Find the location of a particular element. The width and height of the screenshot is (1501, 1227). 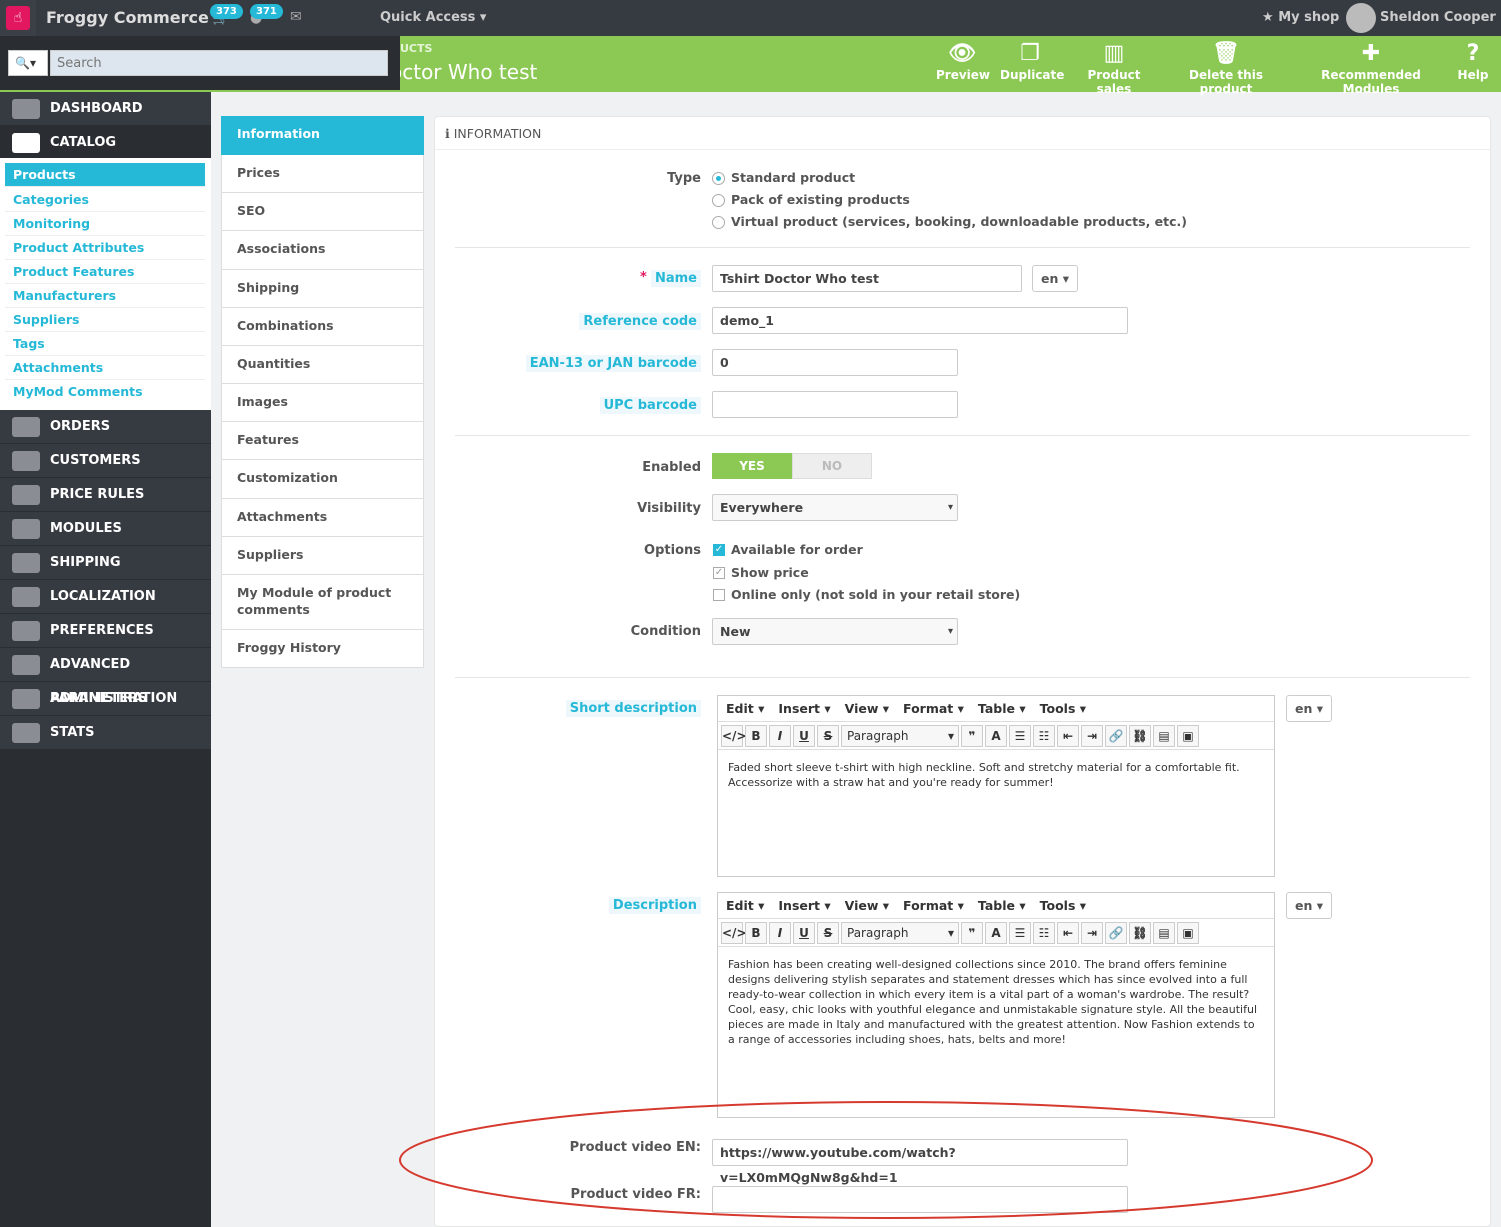

tab-seo: SEO is located at coordinates (322, 212).